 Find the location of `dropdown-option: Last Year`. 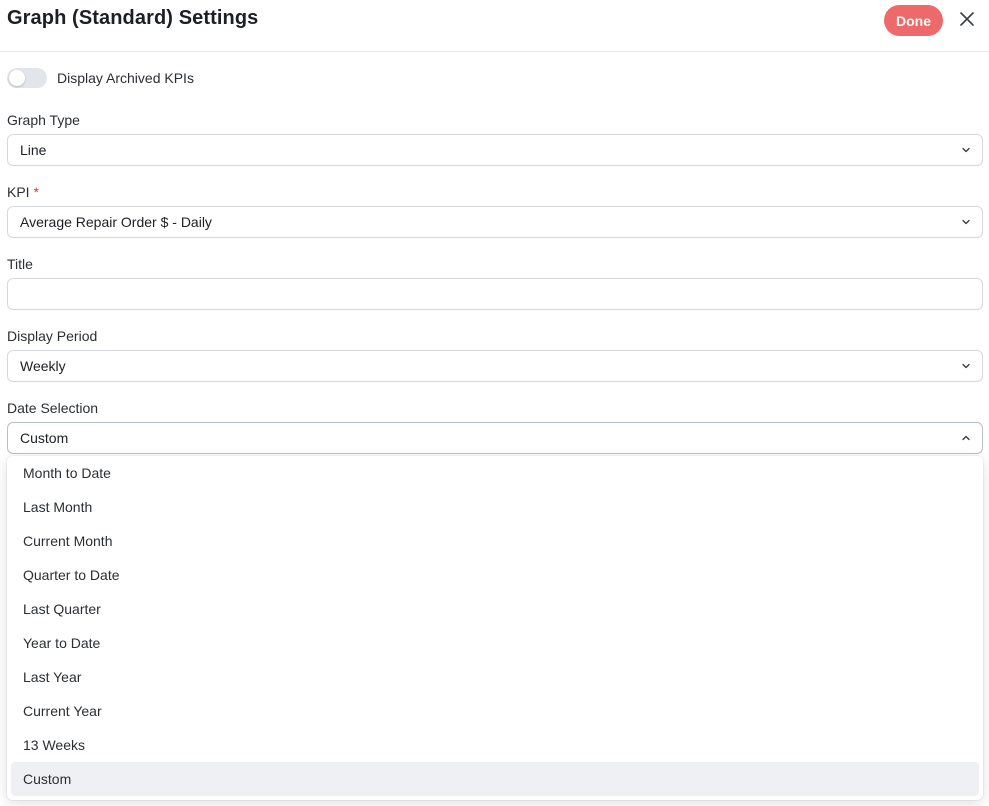

dropdown-option: Last Year is located at coordinates (495, 677).